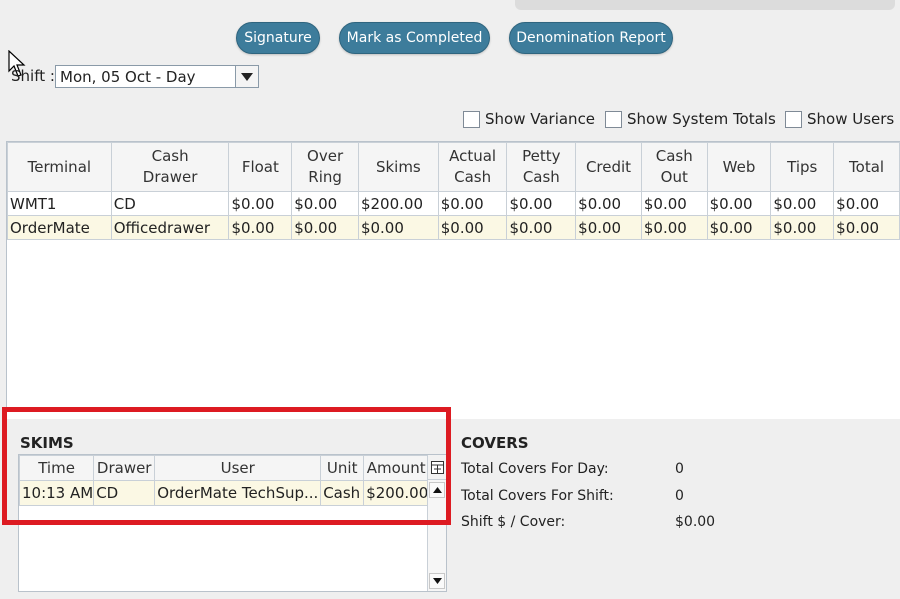 The width and height of the screenshot is (900, 599). What do you see at coordinates (851, 119) in the screenshot?
I see `show-users-label: Show Users` at bounding box center [851, 119].